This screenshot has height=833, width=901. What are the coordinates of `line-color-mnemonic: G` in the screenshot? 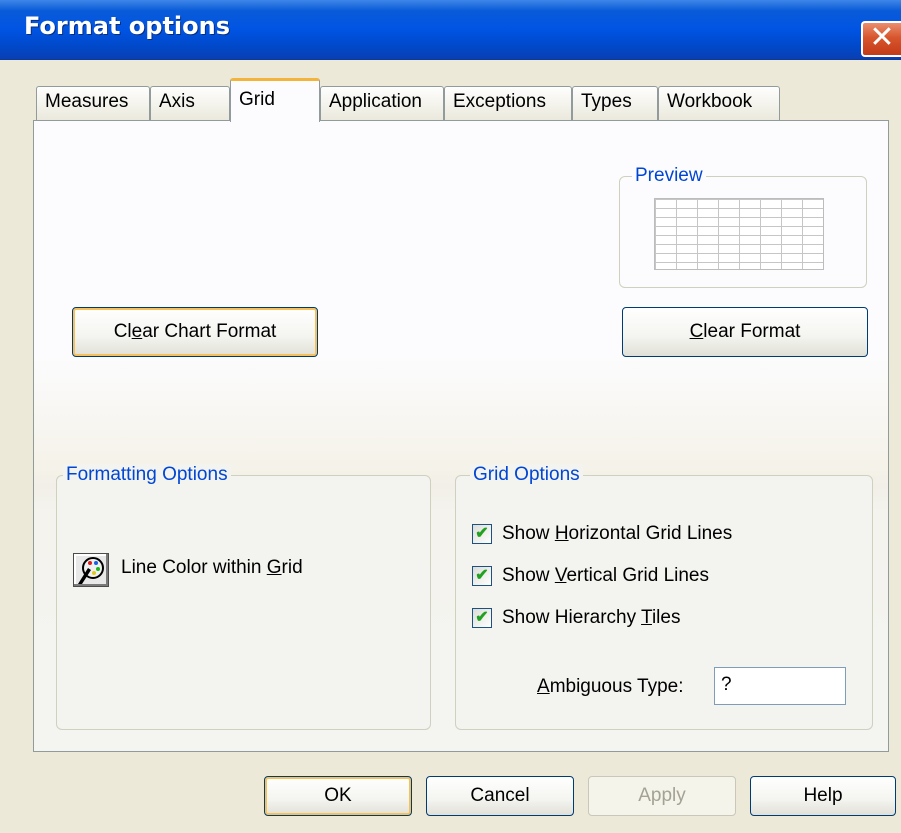 It's located at (274, 567).